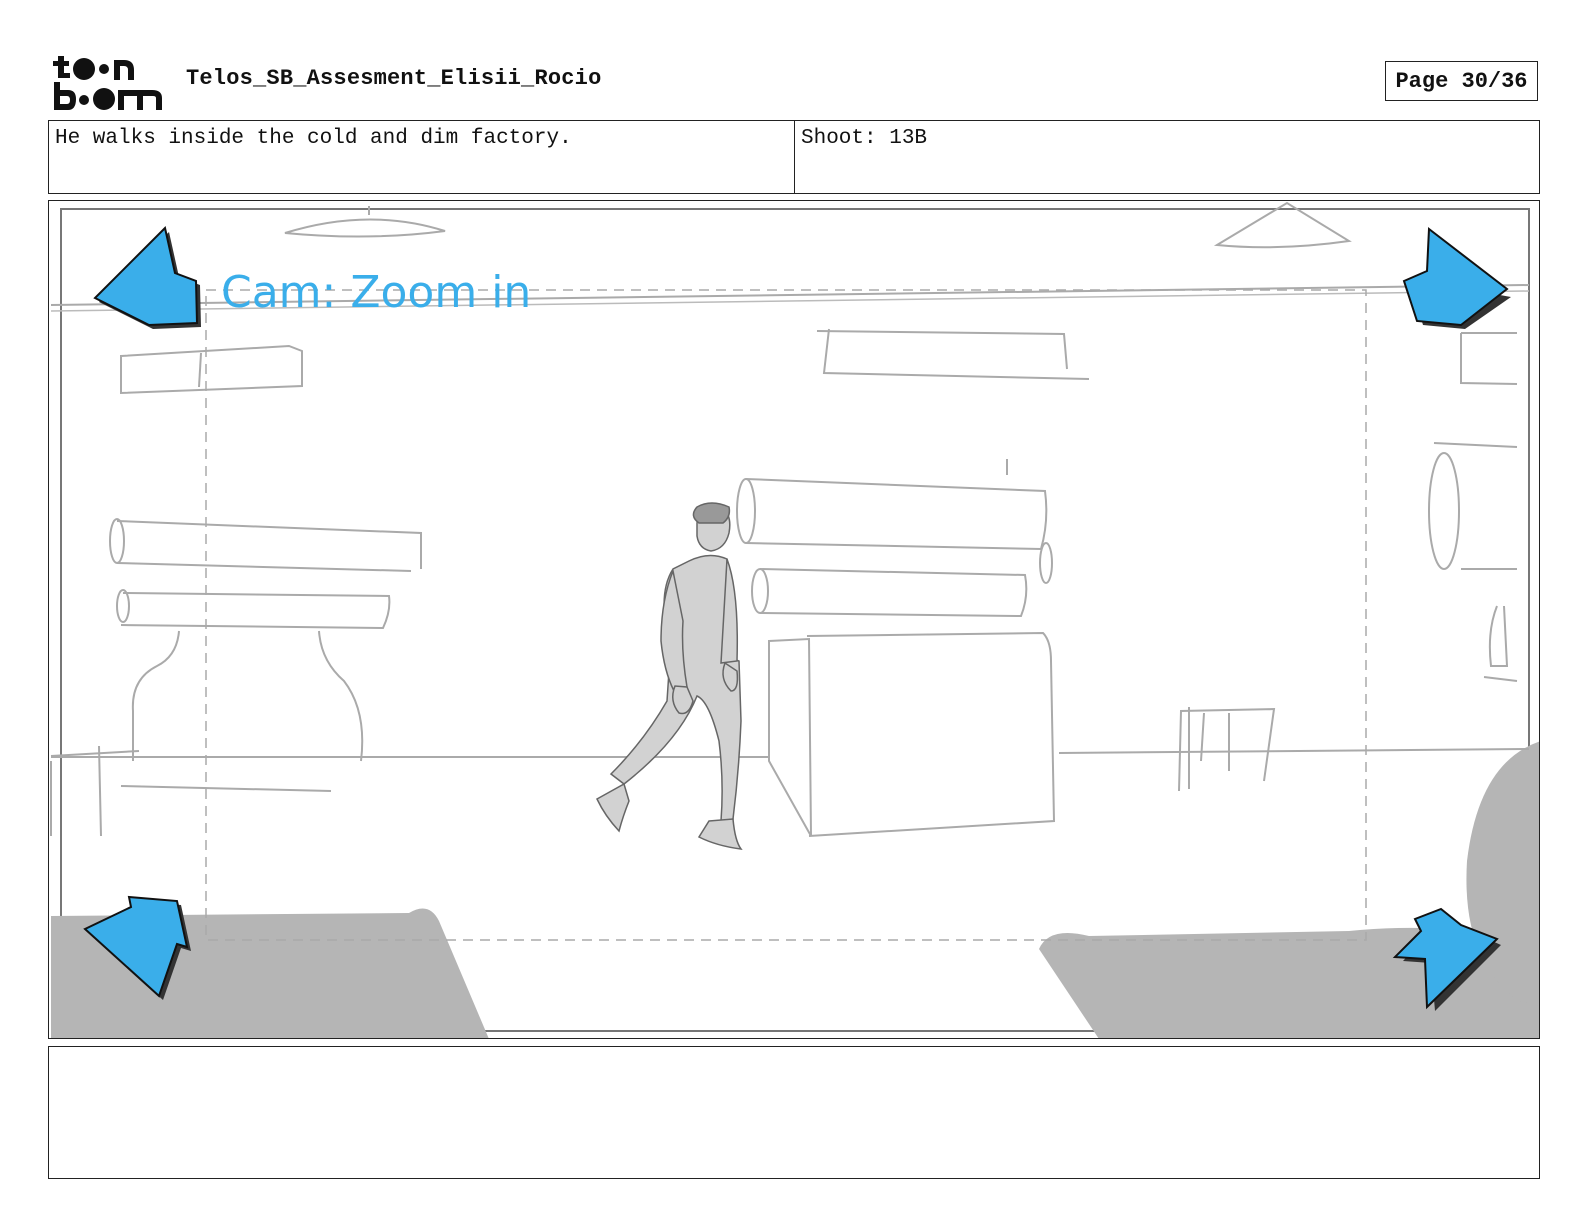 Image resolution: width=1584 pixels, height=1224 pixels. What do you see at coordinates (669, 676) in the screenshot?
I see `walking-character` at bounding box center [669, 676].